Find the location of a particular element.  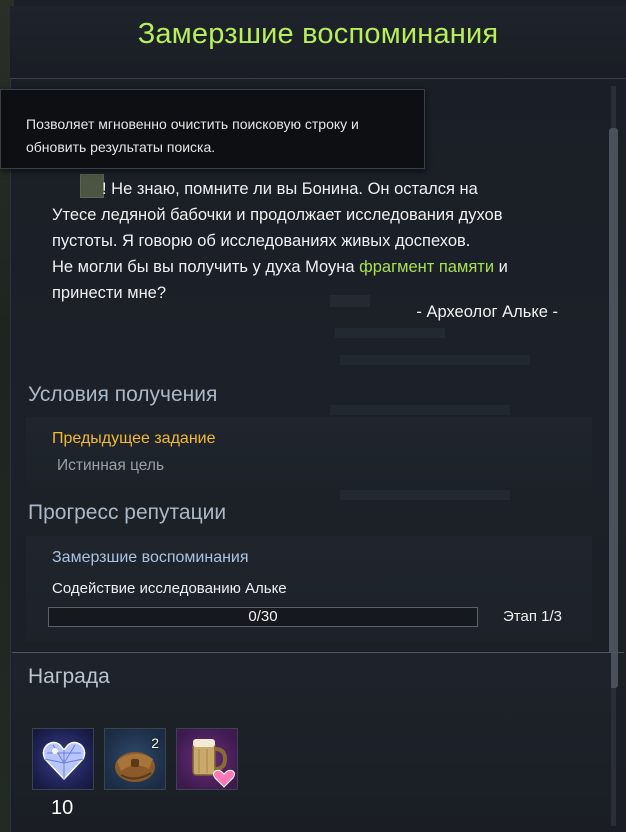

reward-item-1-count: 10 is located at coordinates (62, 808).